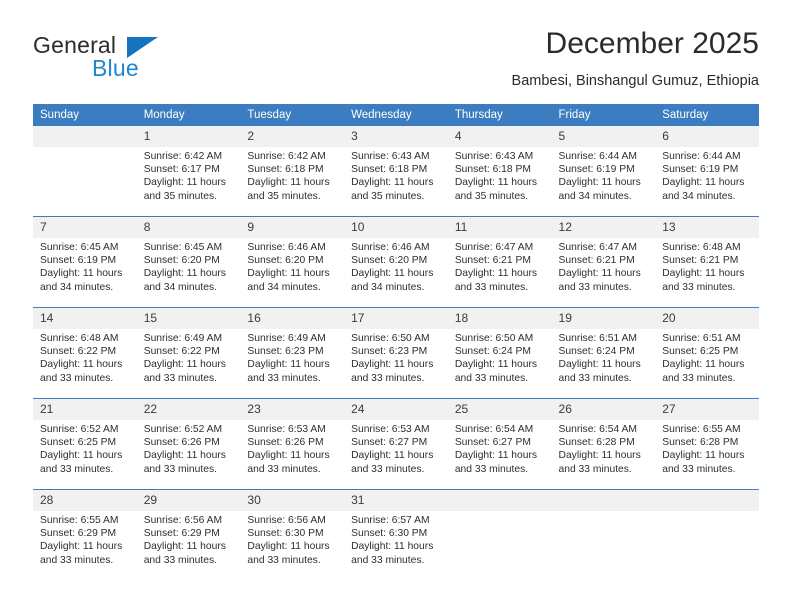 This screenshot has width=792, height=612. What do you see at coordinates (133, 61) in the screenshot?
I see `general-blue-logo: General Blue` at bounding box center [133, 61].